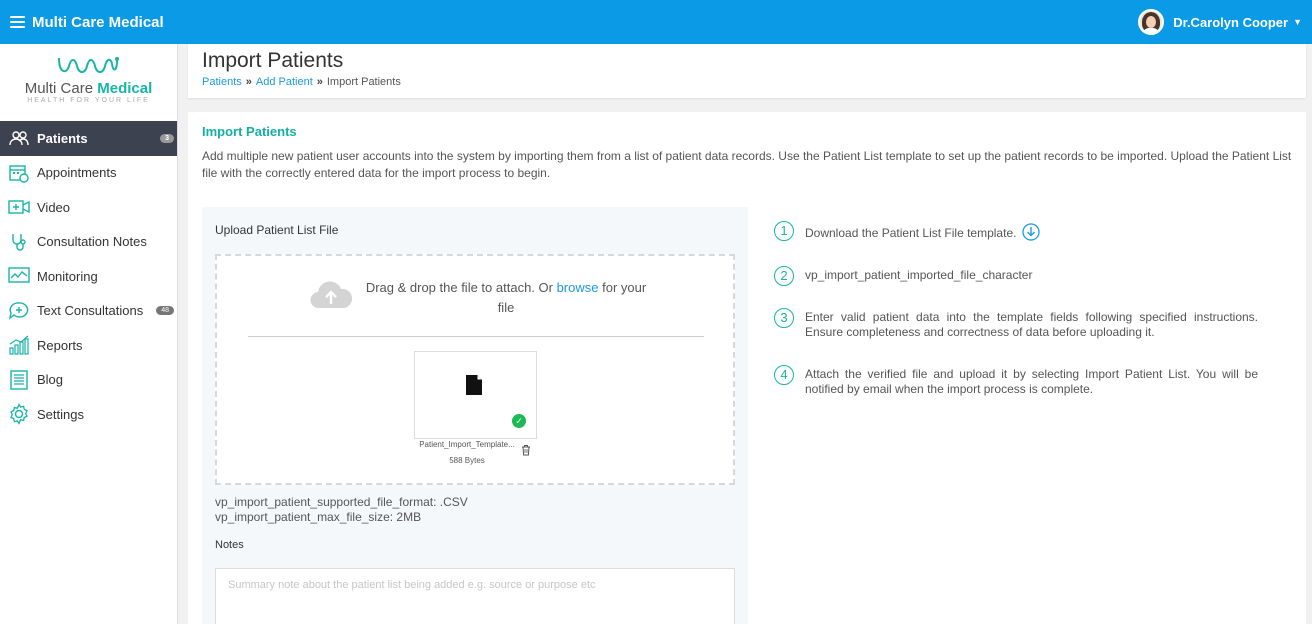  What do you see at coordinates (475, 596) in the screenshot?
I see `notes-input` at bounding box center [475, 596].